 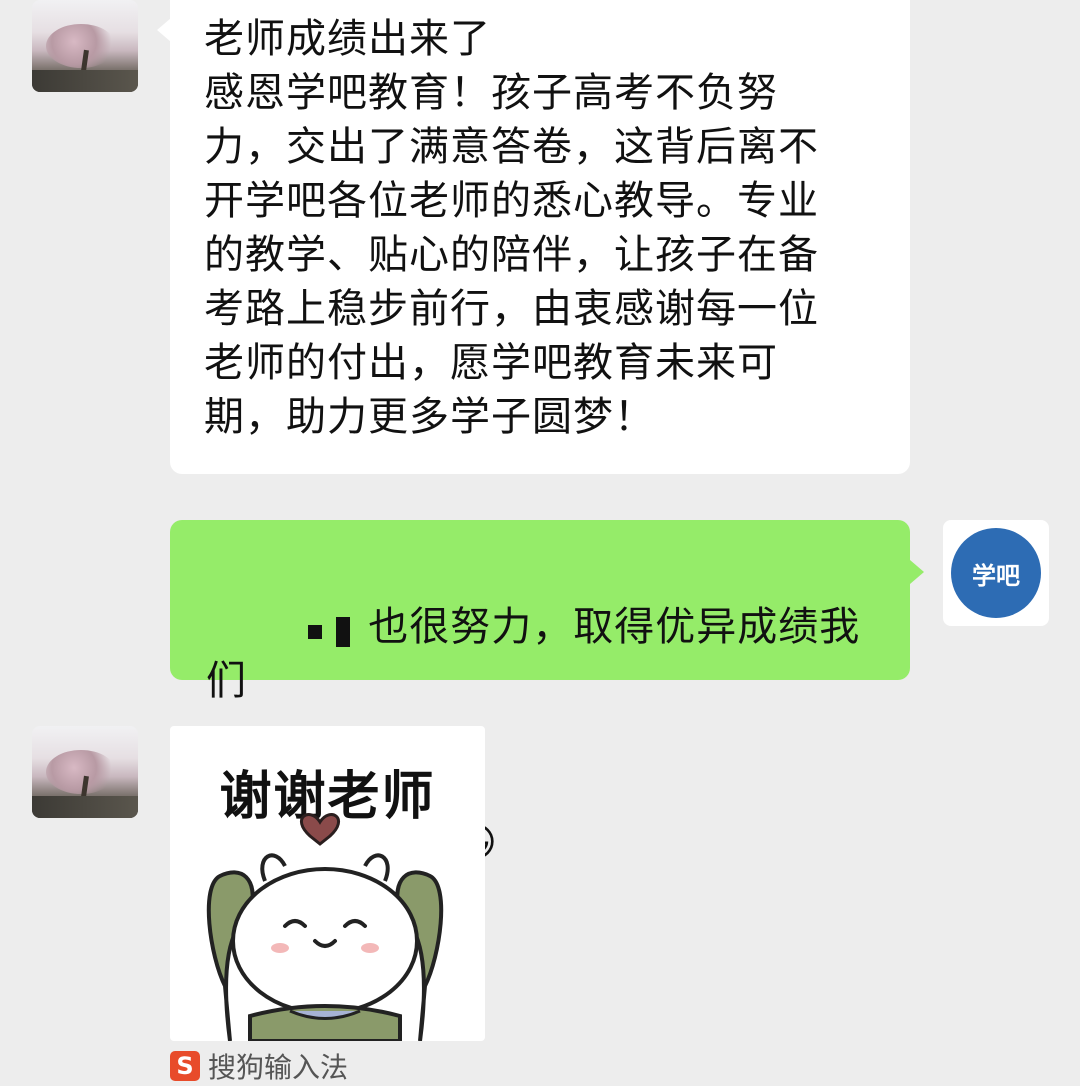 I want to click on cat-cheer-illustration, so click(x=325, y=927).